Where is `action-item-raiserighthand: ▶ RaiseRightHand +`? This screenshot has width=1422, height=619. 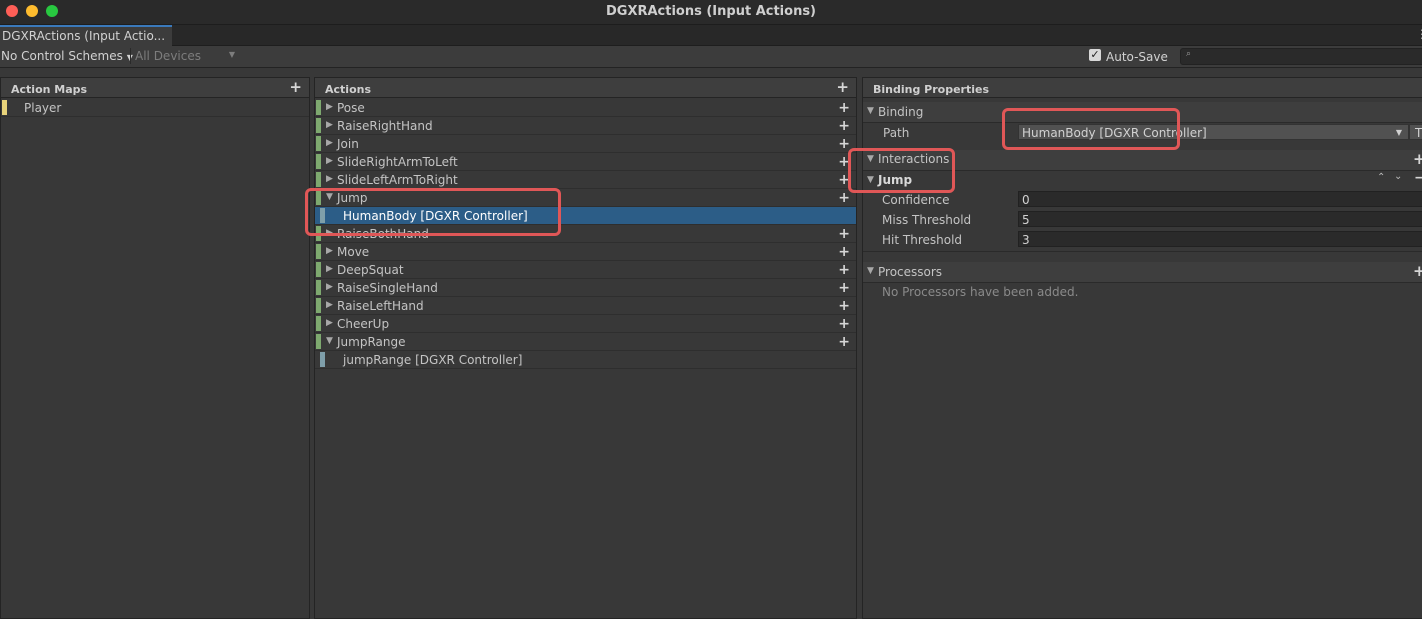
action-item-raiserighthand: ▶ RaiseRightHand + is located at coordinates (585, 126).